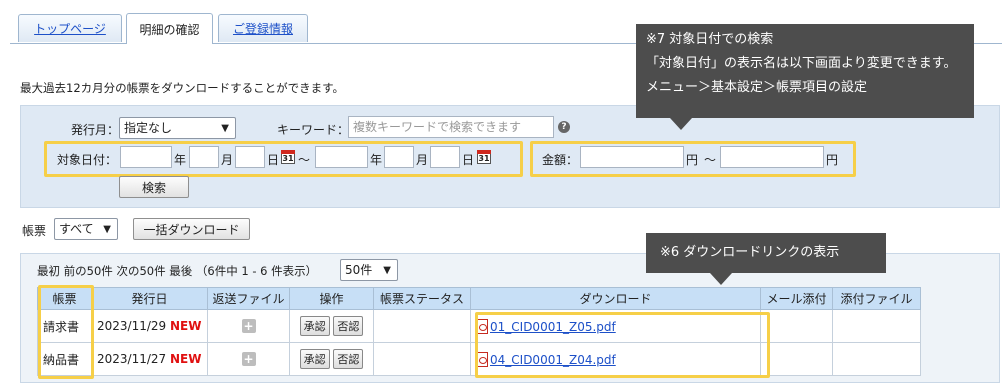 Image resolution: width=1002 pixels, height=383 pixels. I want to click on form-filter-label: 帳票, so click(34, 231).